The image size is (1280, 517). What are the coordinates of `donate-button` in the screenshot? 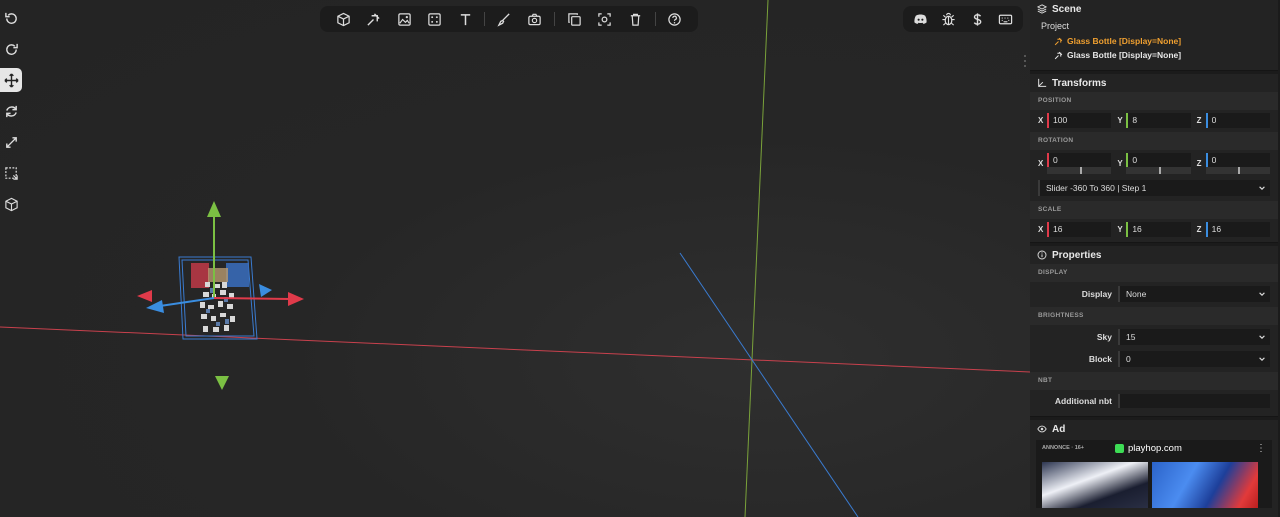 It's located at (977, 19).